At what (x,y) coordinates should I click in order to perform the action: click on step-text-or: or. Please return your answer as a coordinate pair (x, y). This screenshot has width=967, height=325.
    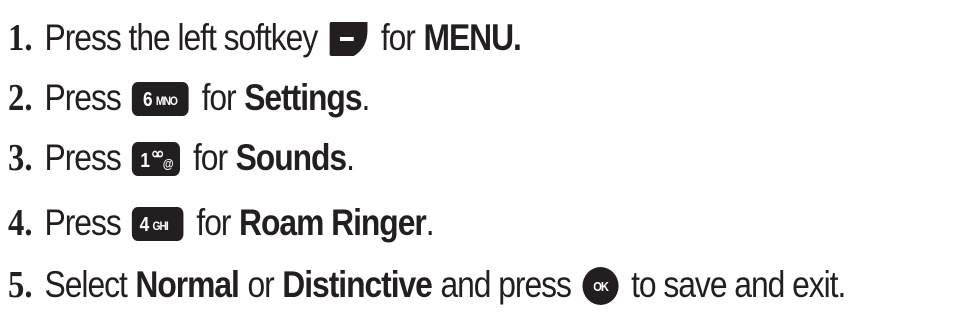
    Looking at the image, I should click on (260, 284).